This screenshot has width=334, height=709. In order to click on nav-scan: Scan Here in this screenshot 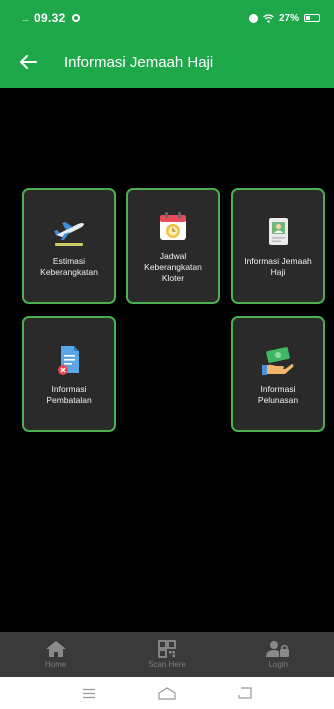, I will do `click(166, 654)`.